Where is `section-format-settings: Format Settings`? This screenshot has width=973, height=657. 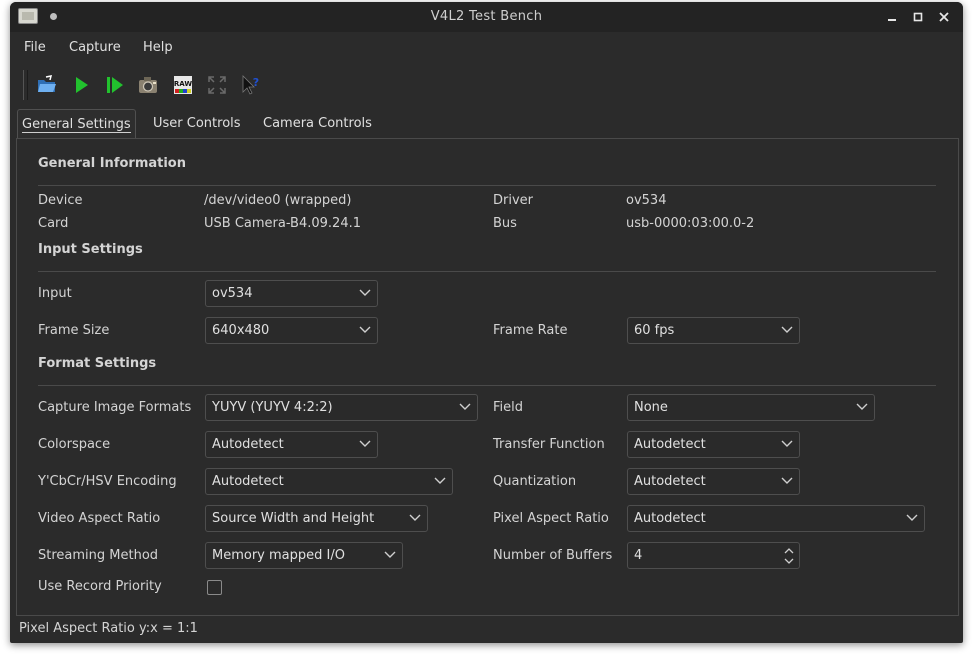 section-format-settings: Format Settings is located at coordinates (97, 363).